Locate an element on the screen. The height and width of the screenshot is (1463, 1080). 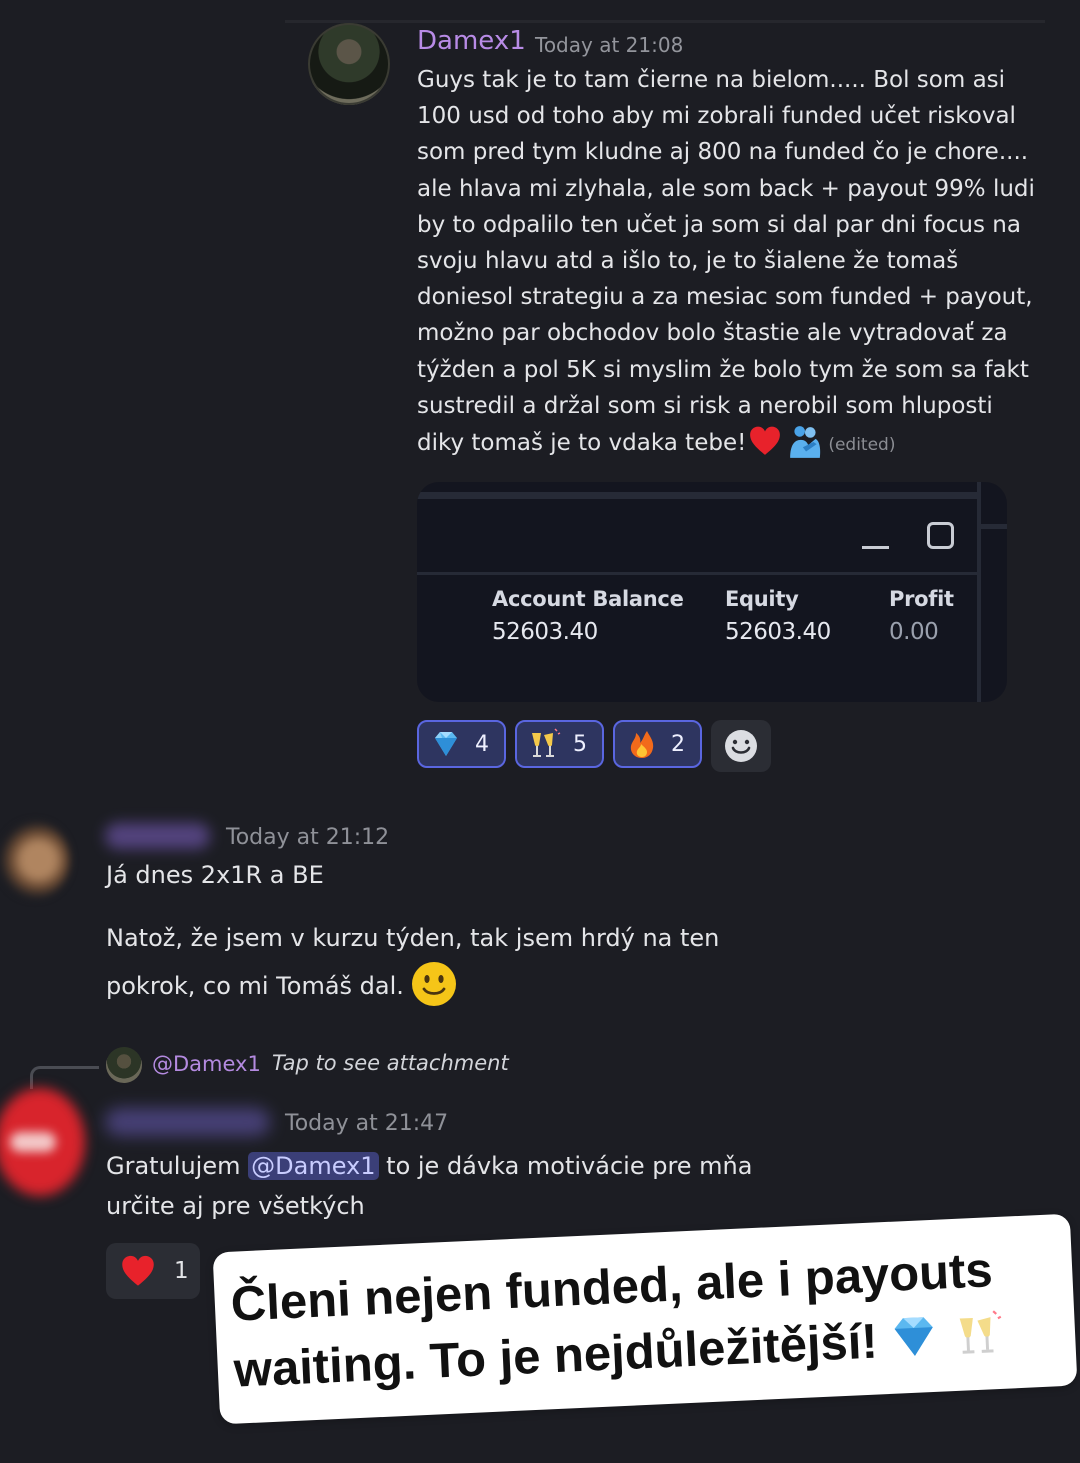
column-value: 0.00 is located at coordinates (914, 632).